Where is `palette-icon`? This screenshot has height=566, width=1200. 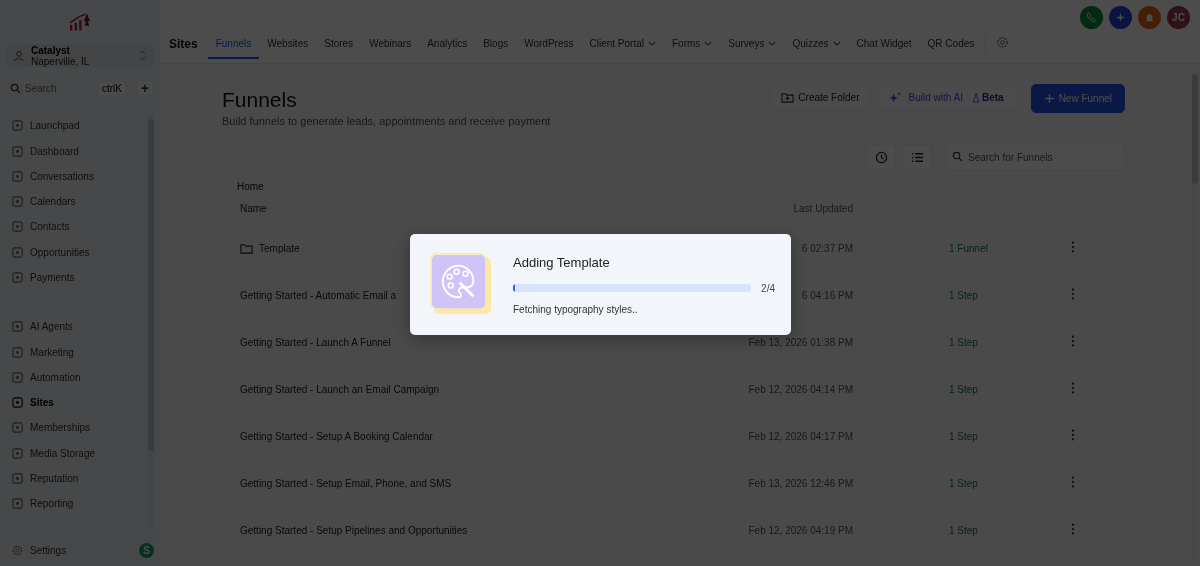 palette-icon is located at coordinates (461, 284).